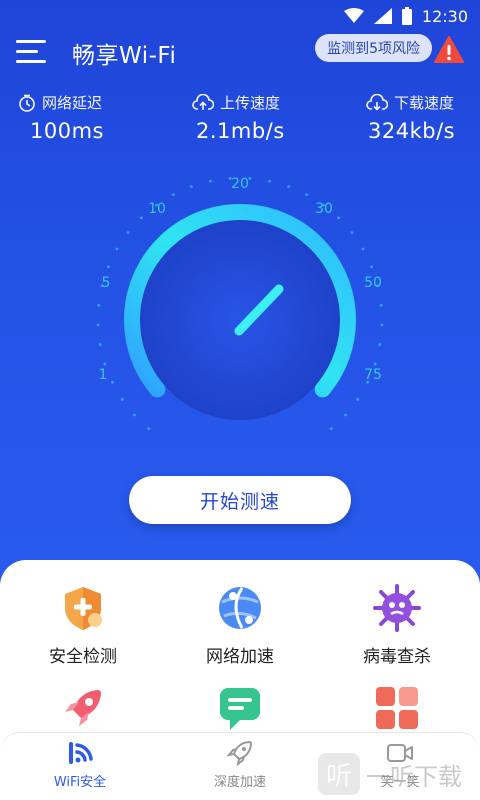 This screenshot has height=800, width=480. I want to click on stat-download: 下载速度 324kb/s, so click(423, 117).